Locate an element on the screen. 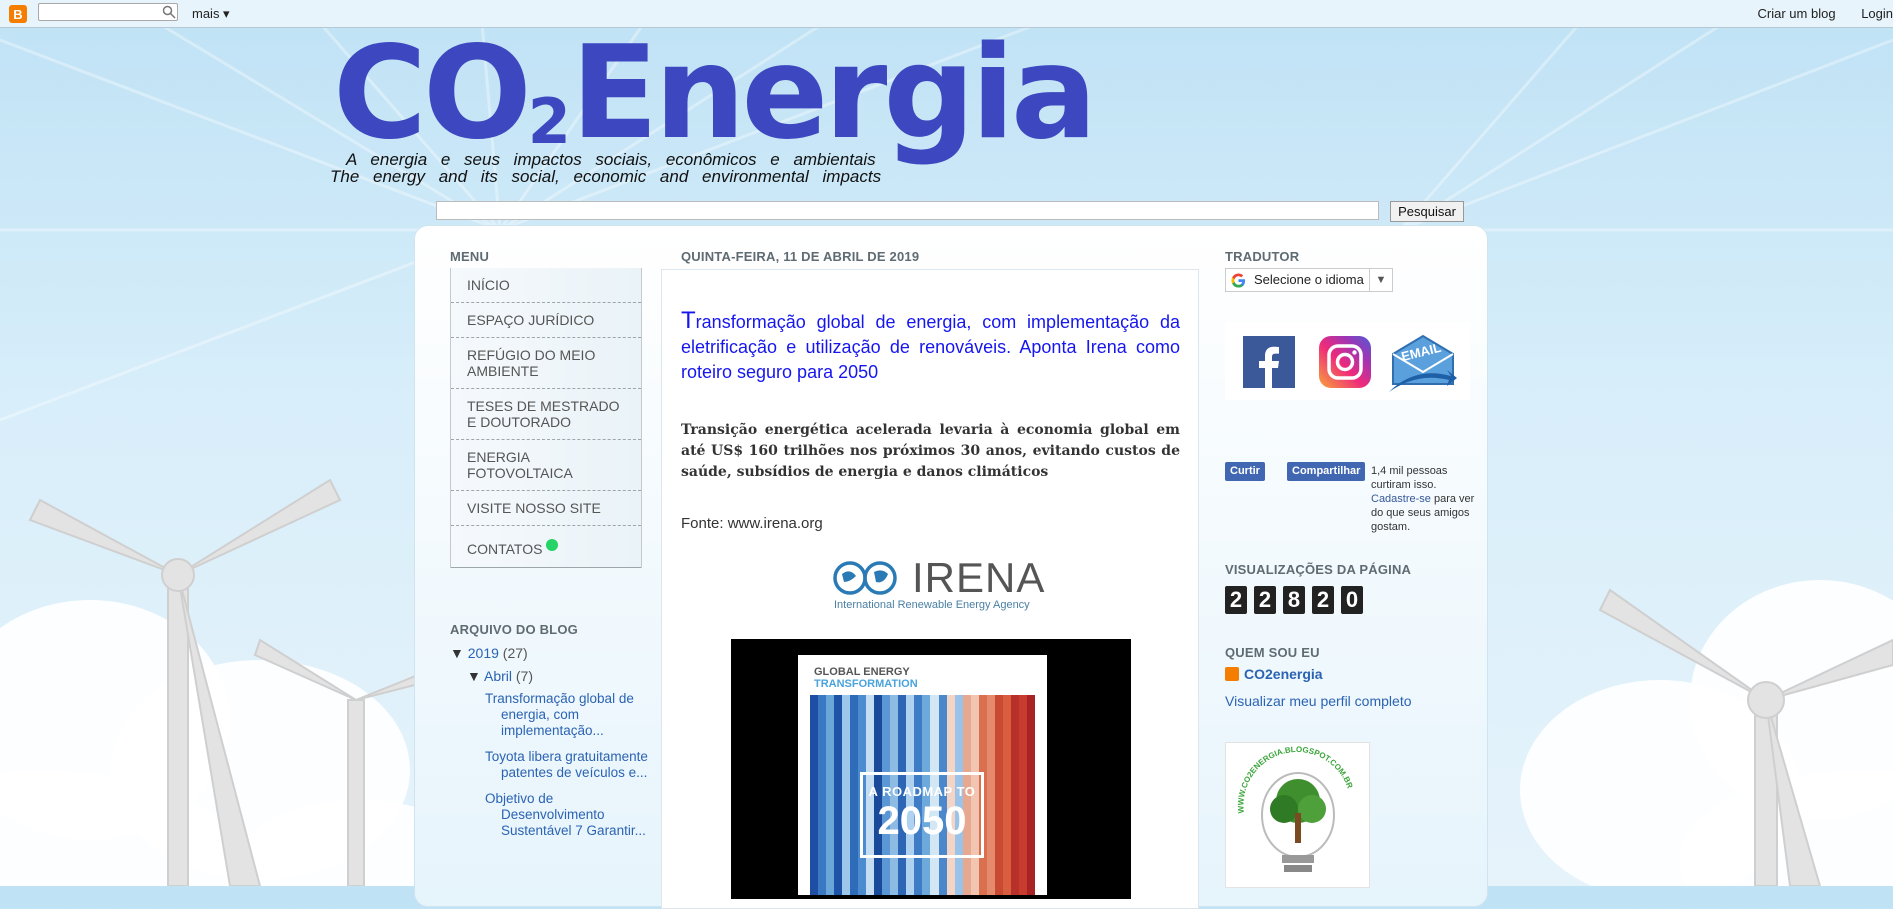 This screenshot has width=1893, height=909. social-links: EMAIL is located at coordinates (1347, 361).